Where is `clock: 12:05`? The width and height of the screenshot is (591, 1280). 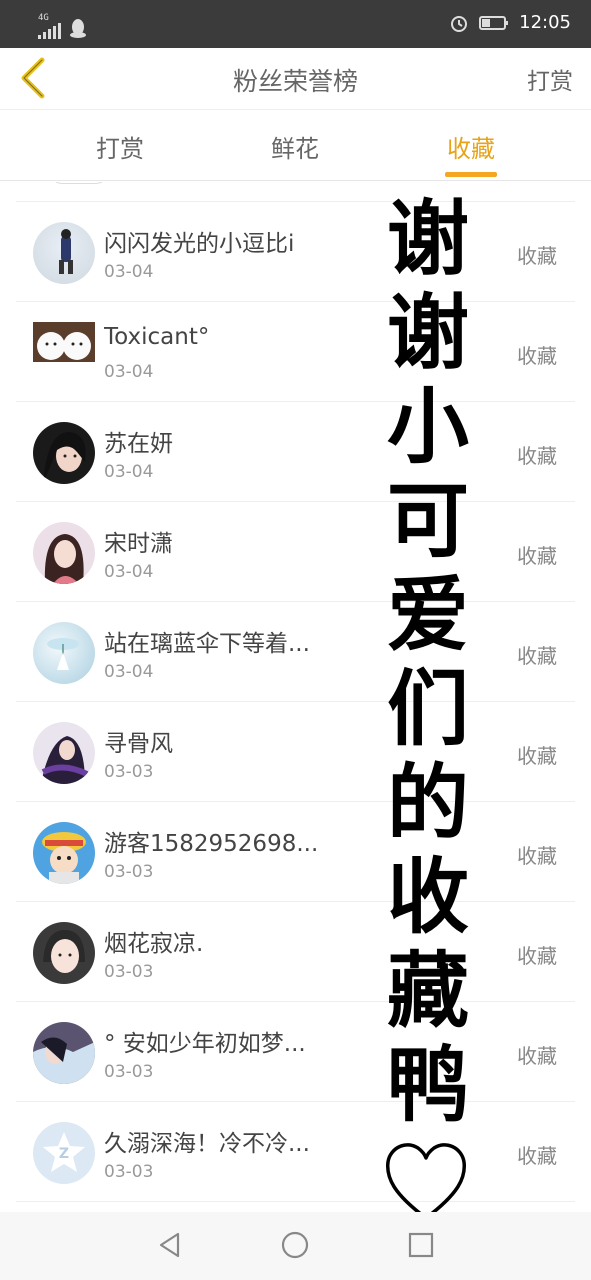 clock: 12:05 is located at coordinates (545, 22).